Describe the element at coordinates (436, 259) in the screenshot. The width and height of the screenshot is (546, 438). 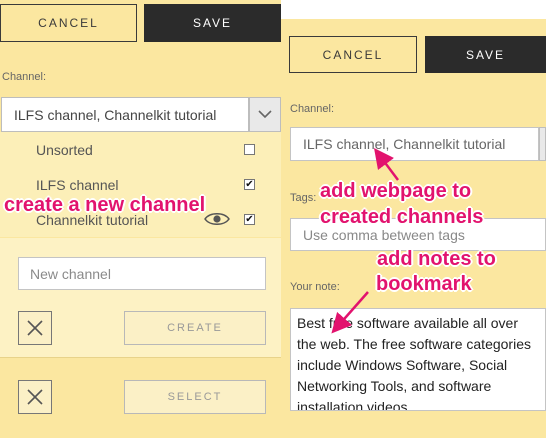
I see `annotation-add-notes-1: add notes to` at that location.